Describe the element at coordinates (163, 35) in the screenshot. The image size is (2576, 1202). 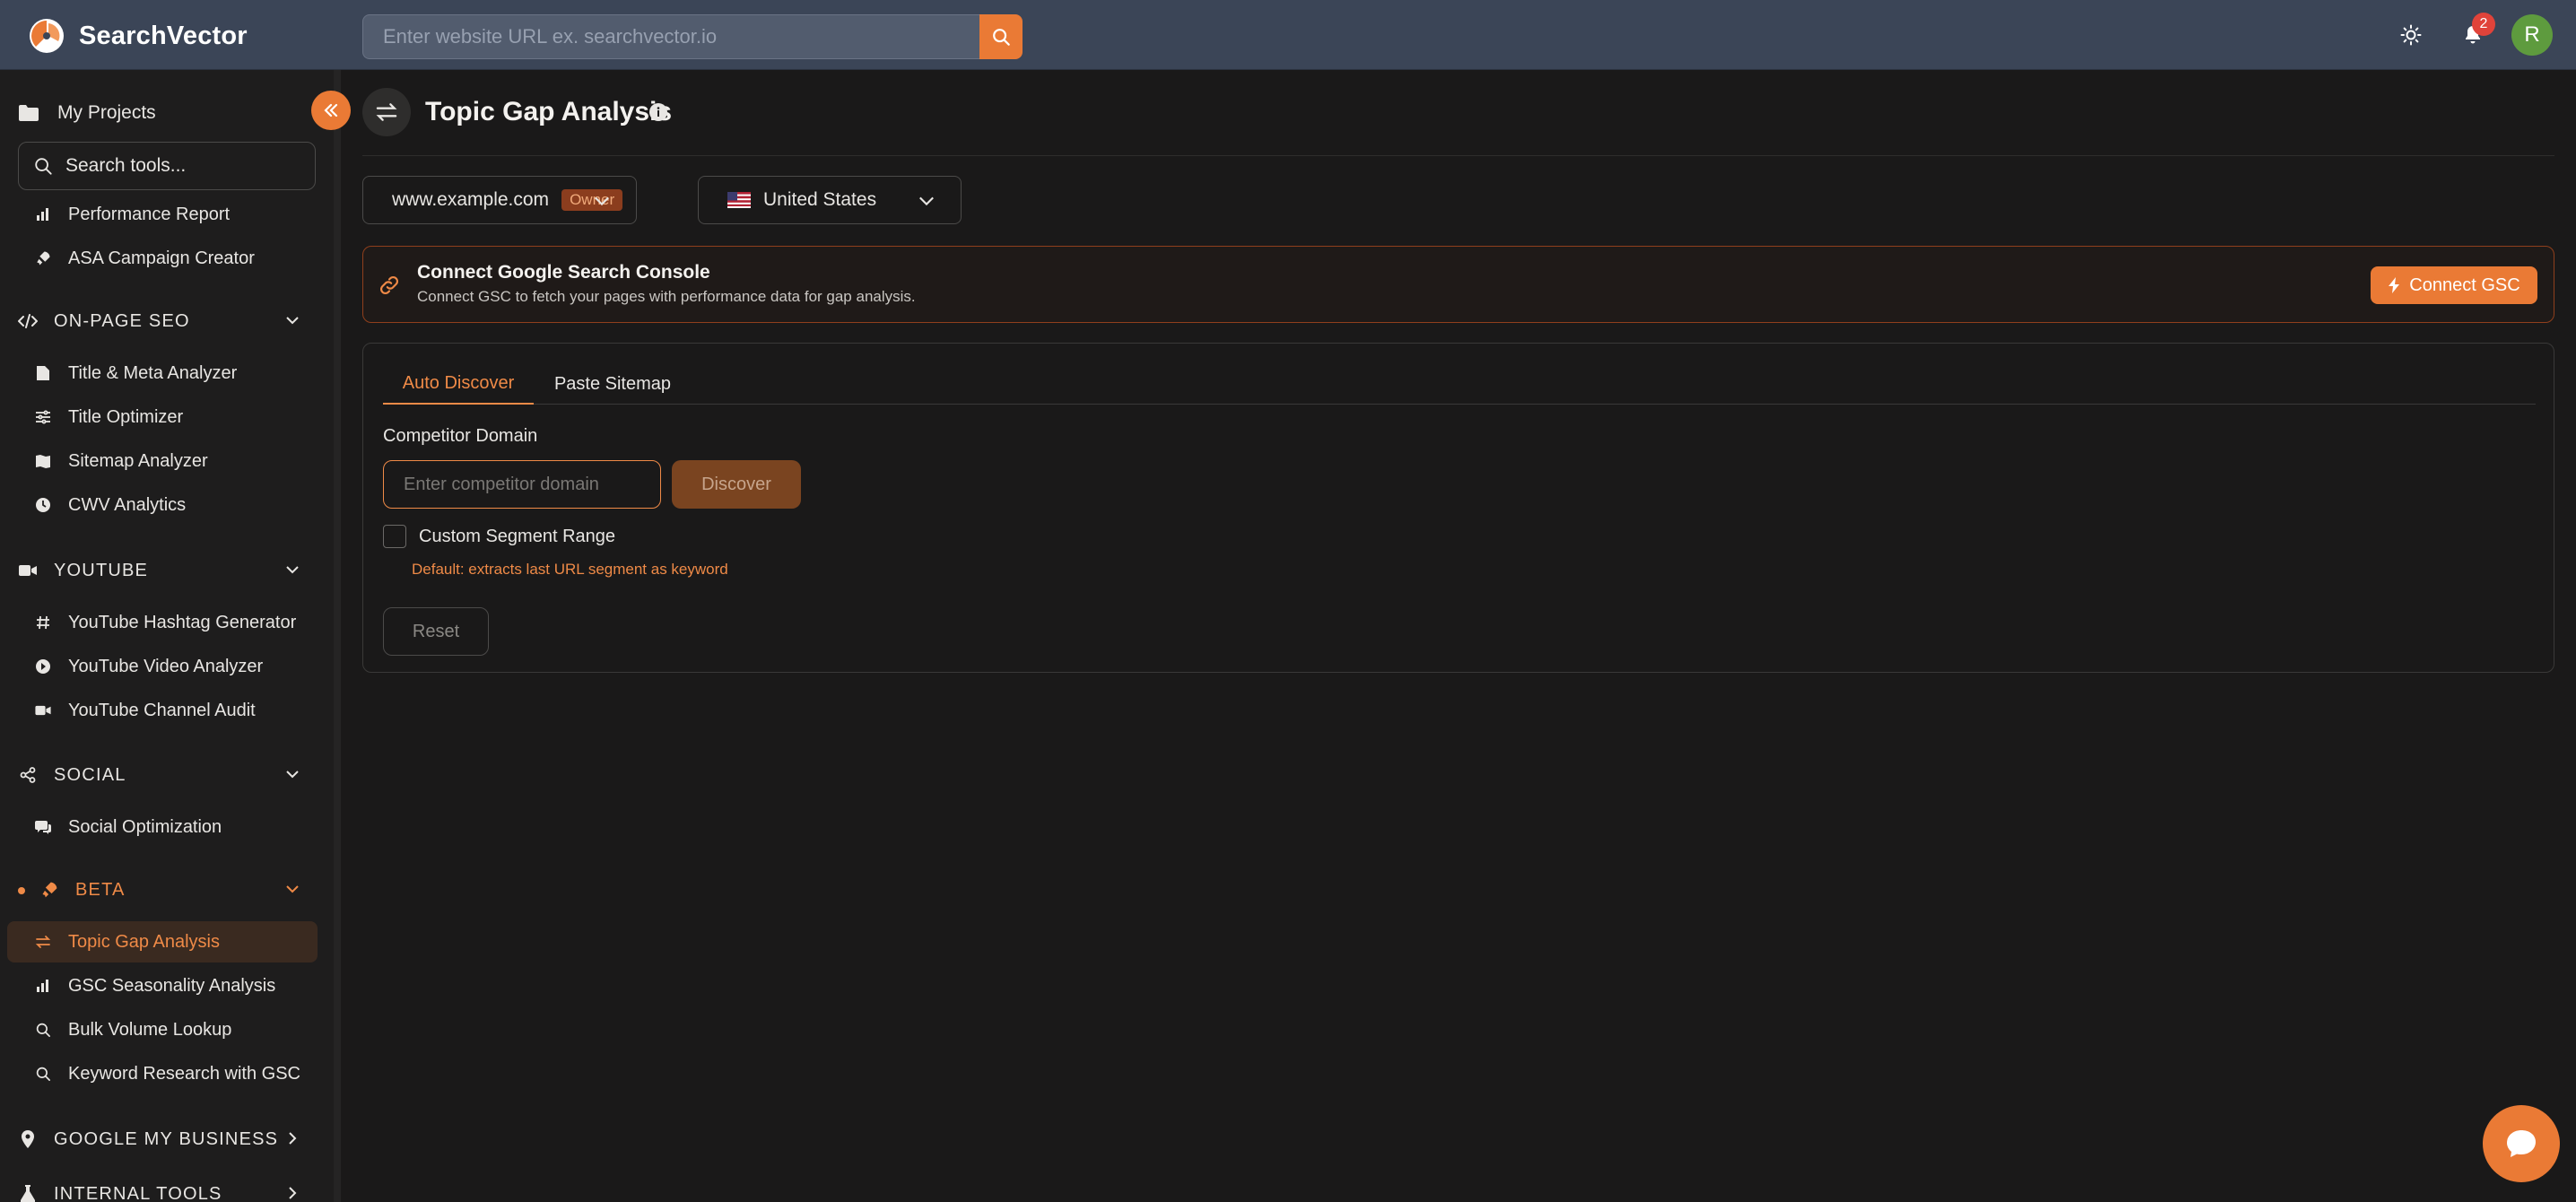
I see `app-name: SearchVector` at that location.